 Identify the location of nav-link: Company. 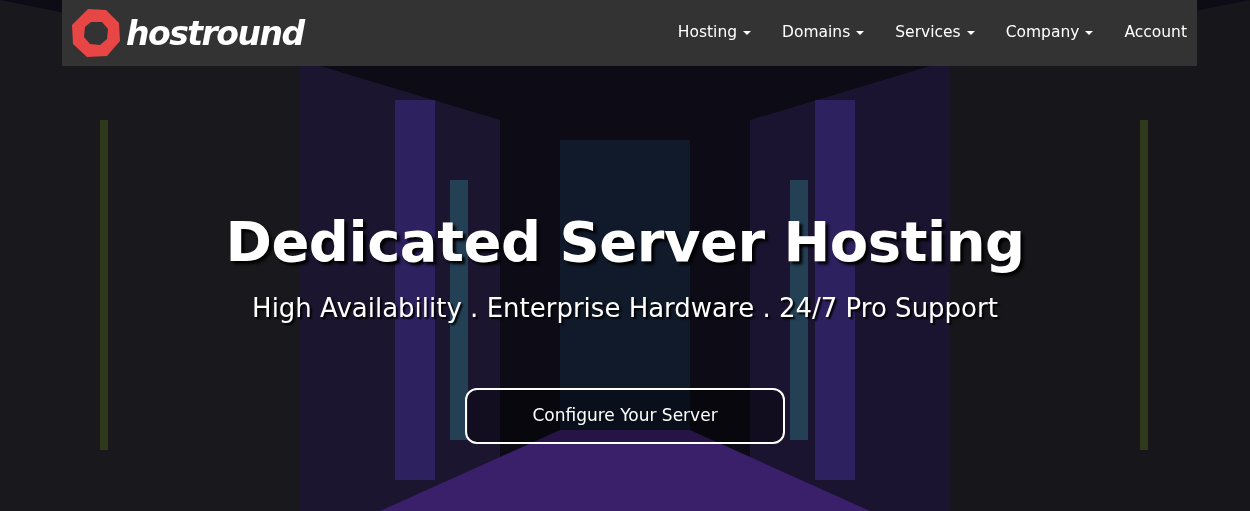
(1049, 33).